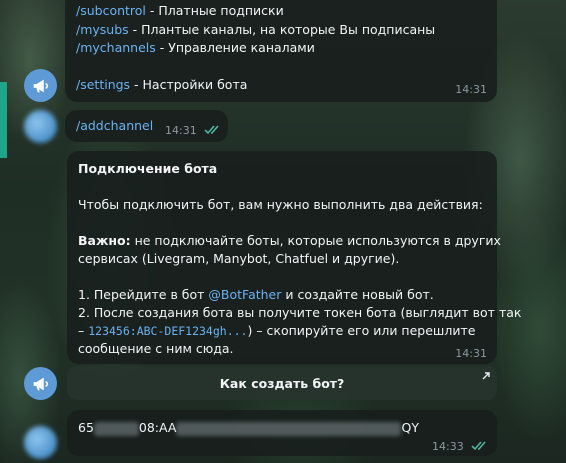 This screenshot has width=566, height=463. What do you see at coordinates (410, 427) in the screenshot?
I see `token-suffix: QY` at bounding box center [410, 427].